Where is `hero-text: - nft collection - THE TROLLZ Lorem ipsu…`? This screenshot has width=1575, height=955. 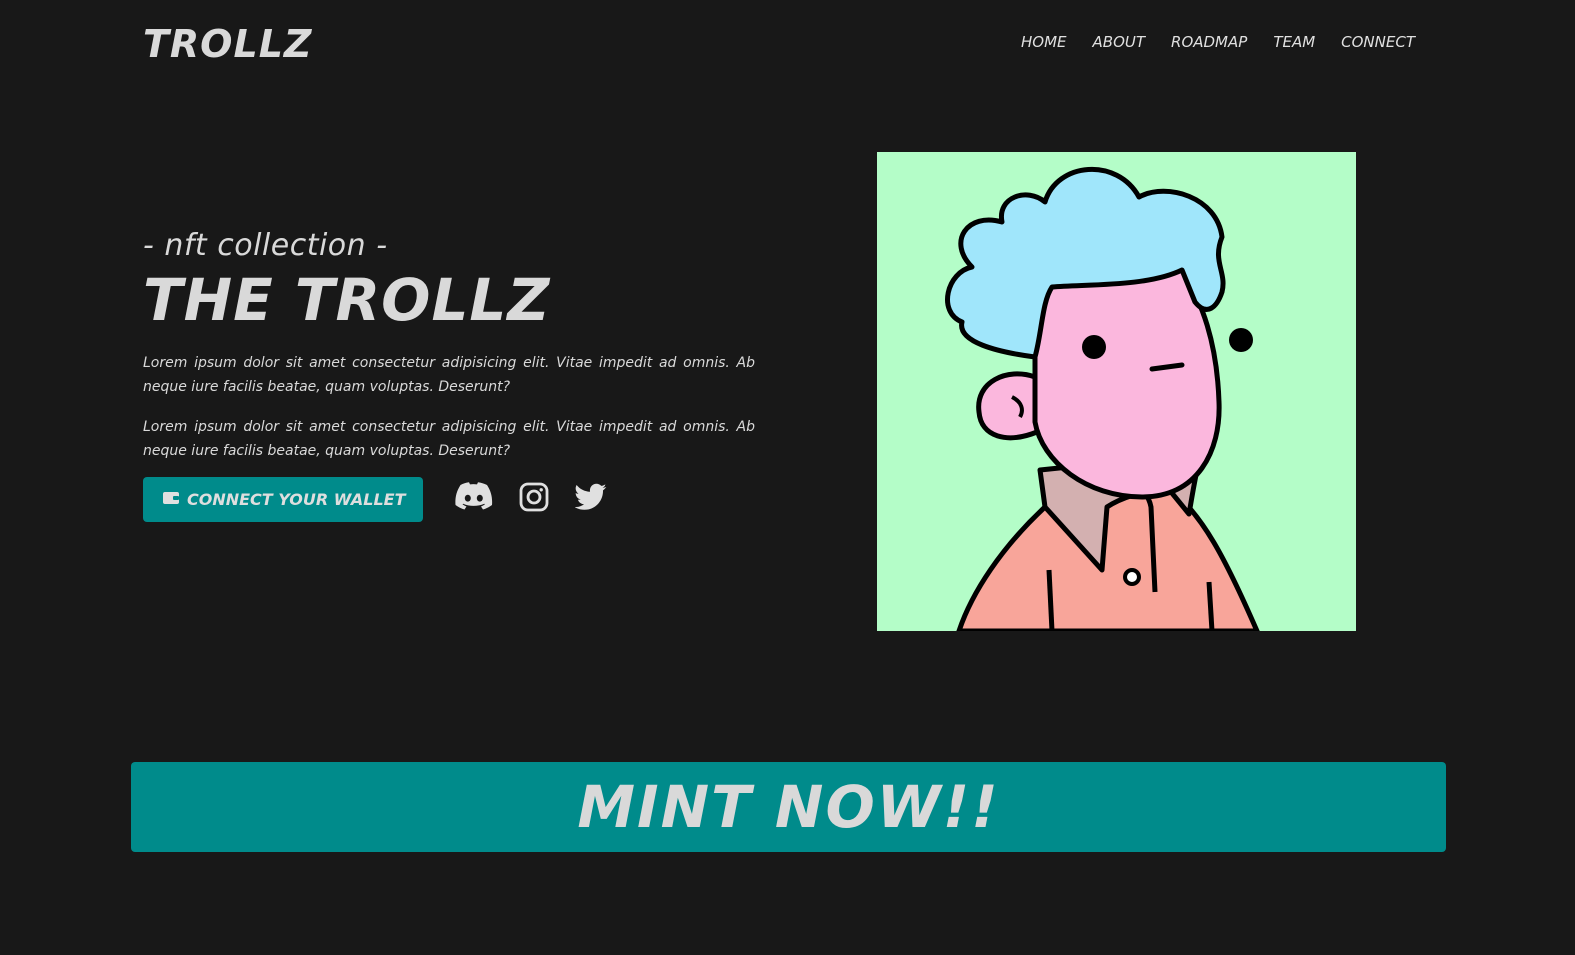 hero-text: - nft collection - THE TROLLZ Lorem ipsu… is located at coordinates (449, 375).